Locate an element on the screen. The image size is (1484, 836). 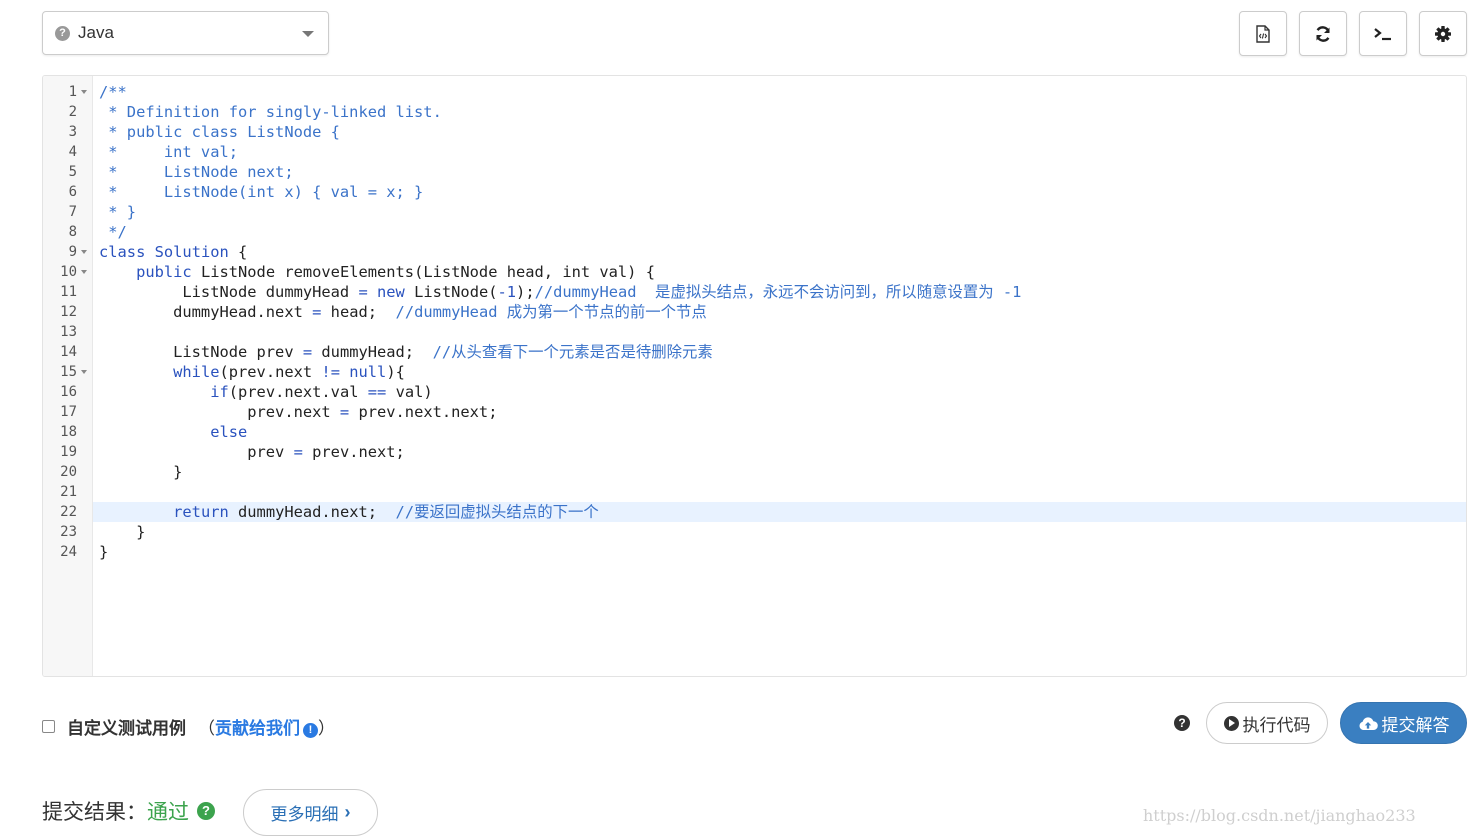
help-circle-icon: ? is located at coordinates (206, 811).